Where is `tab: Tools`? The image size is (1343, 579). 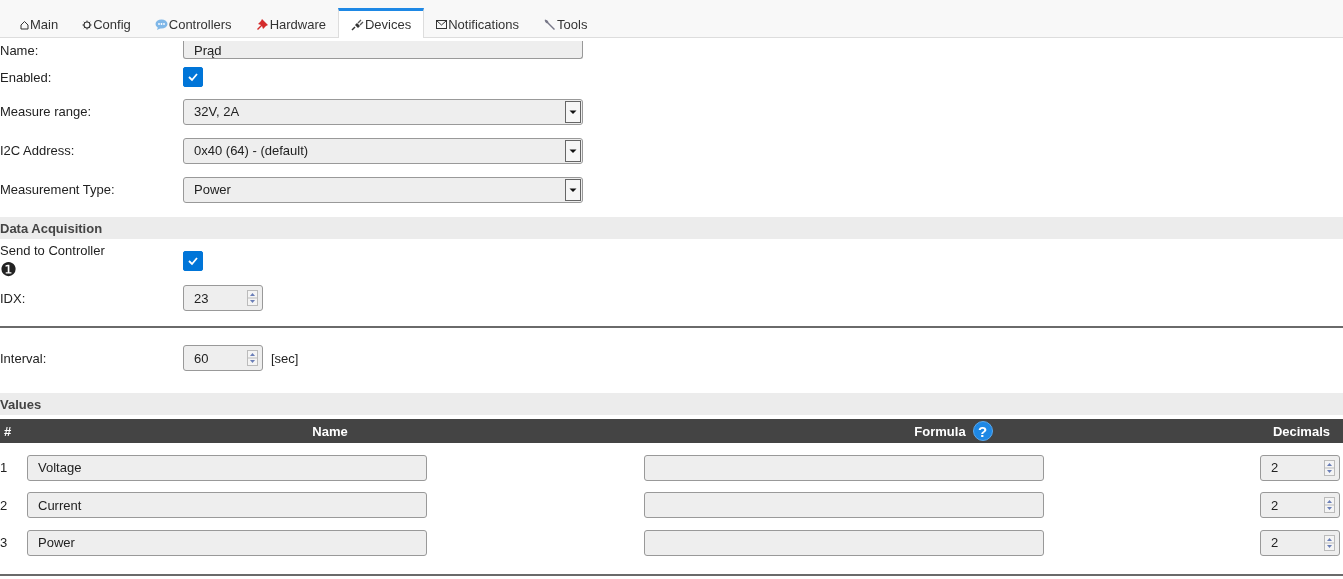 tab: Tools is located at coordinates (565, 23).